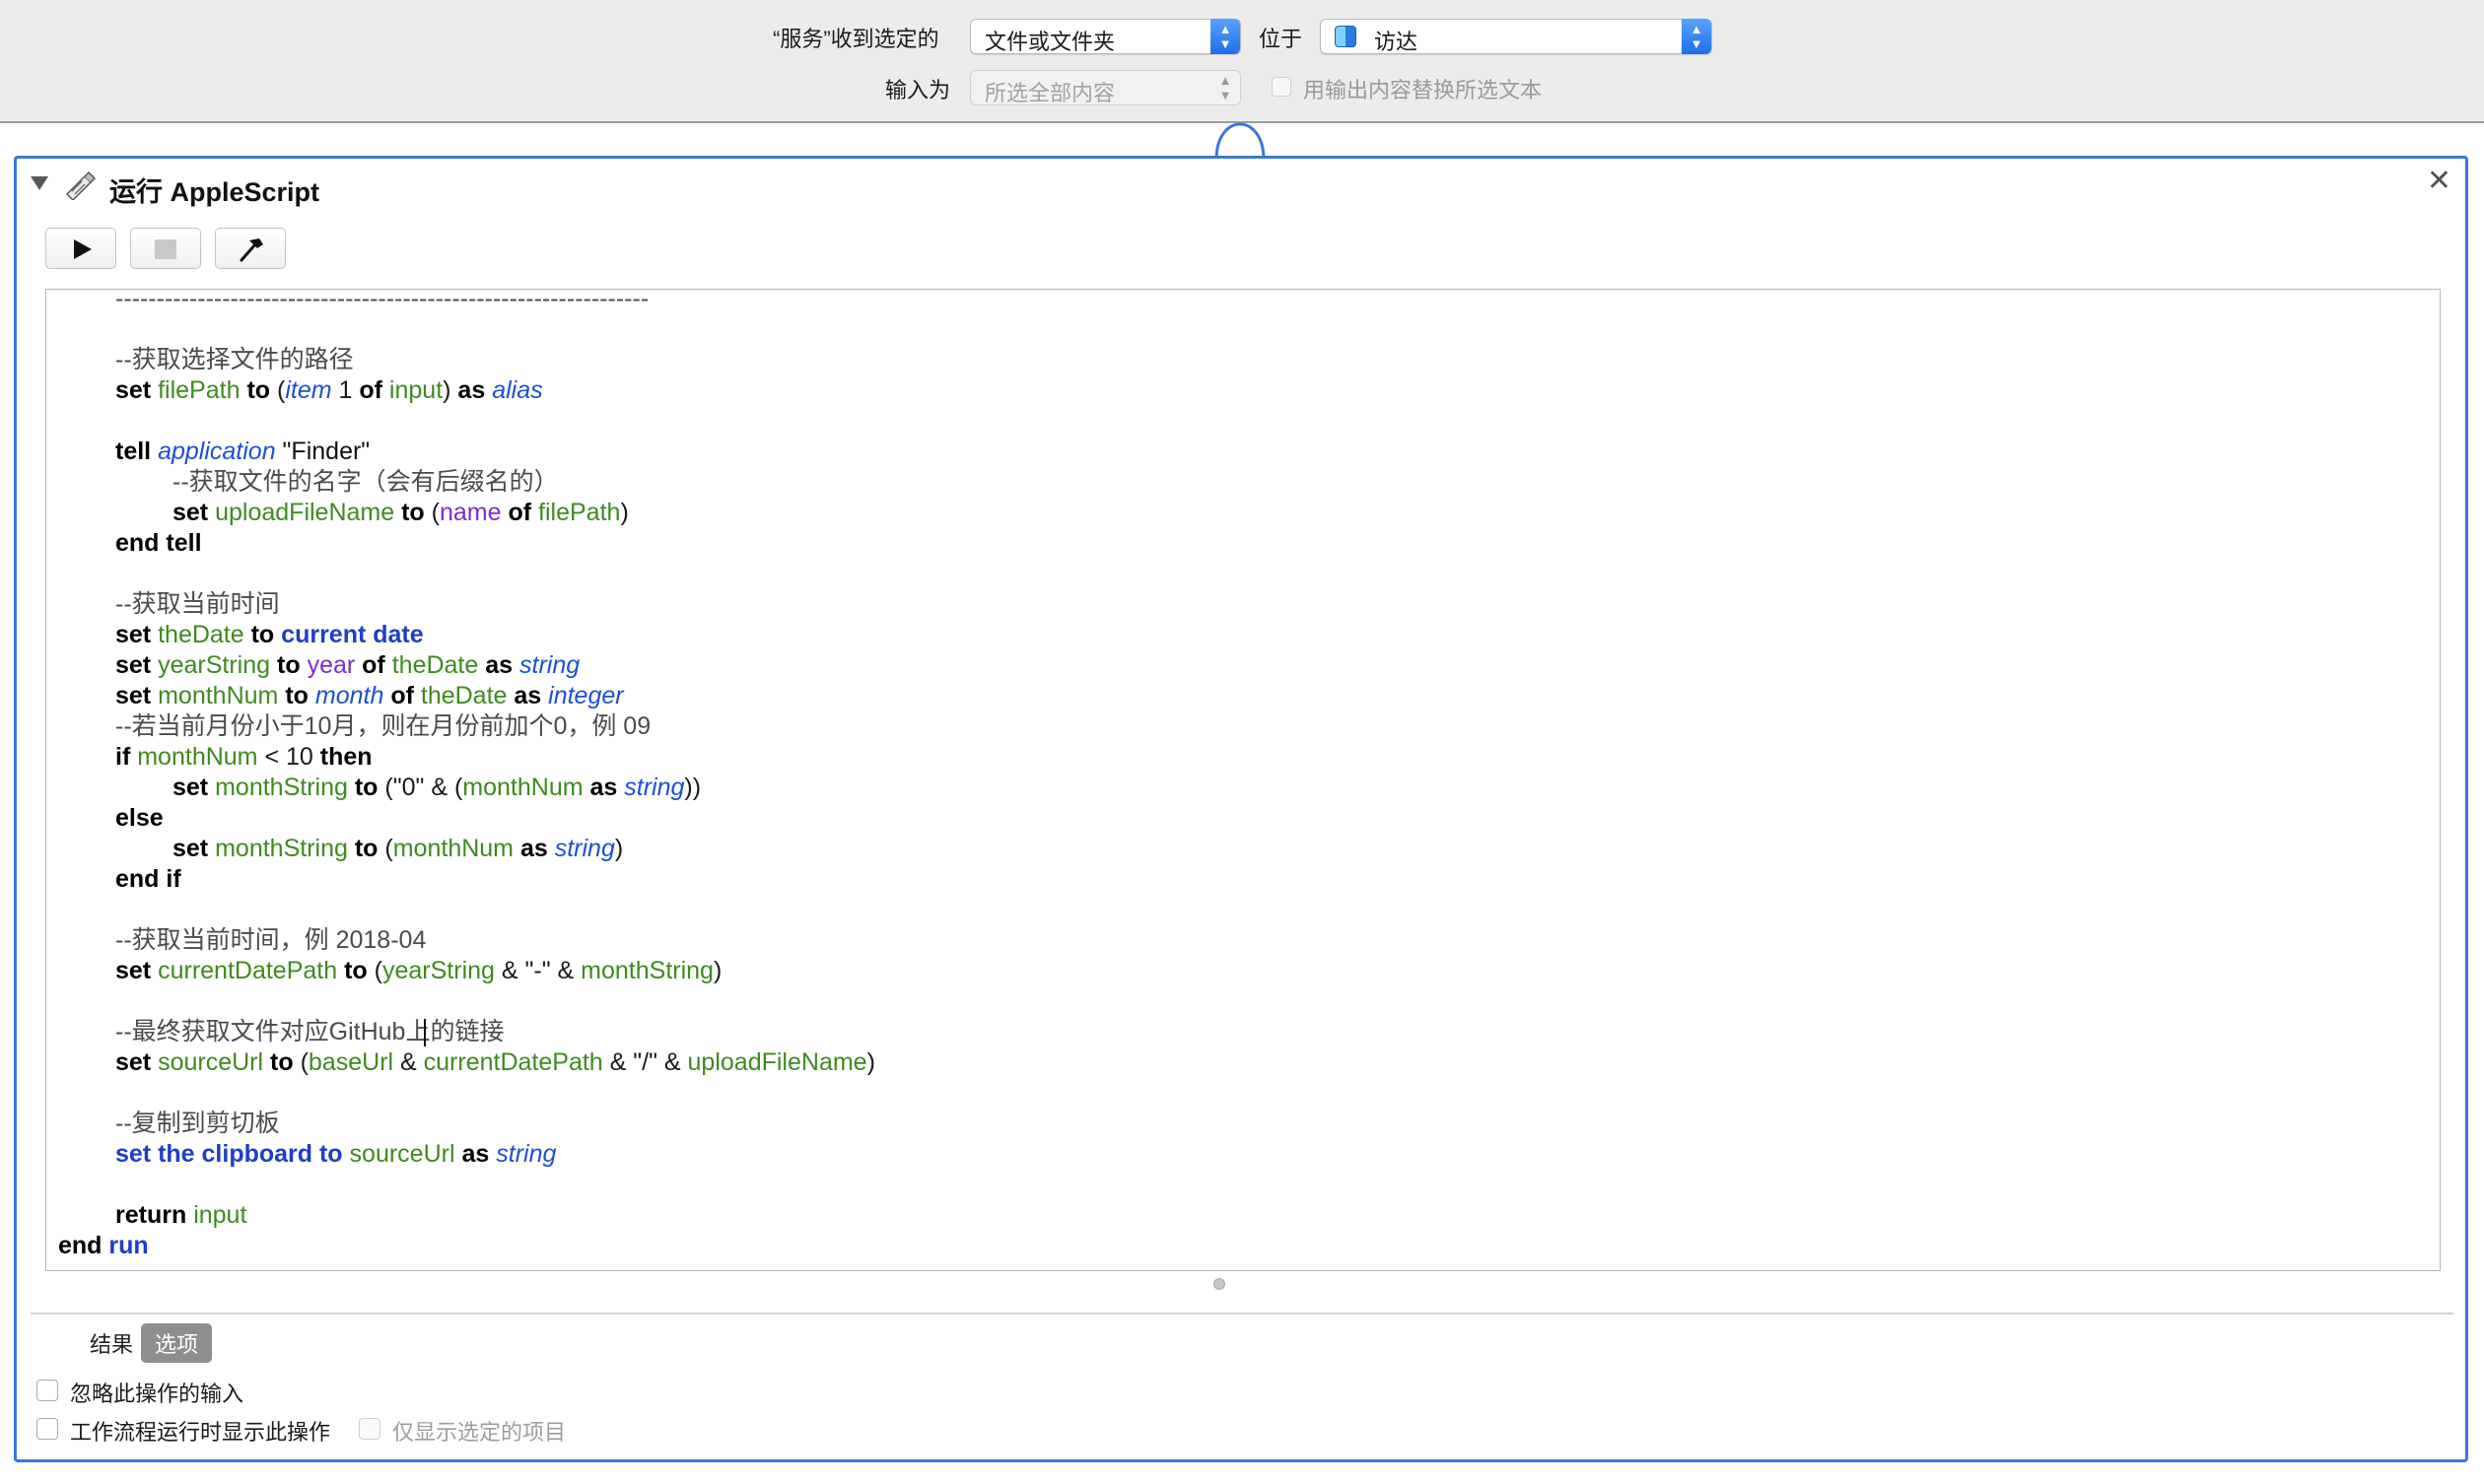  Describe the element at coordinates (336, 1154) in the screenshot. I see `code-line: set the clipboard to sourceUrl as string` at that location.